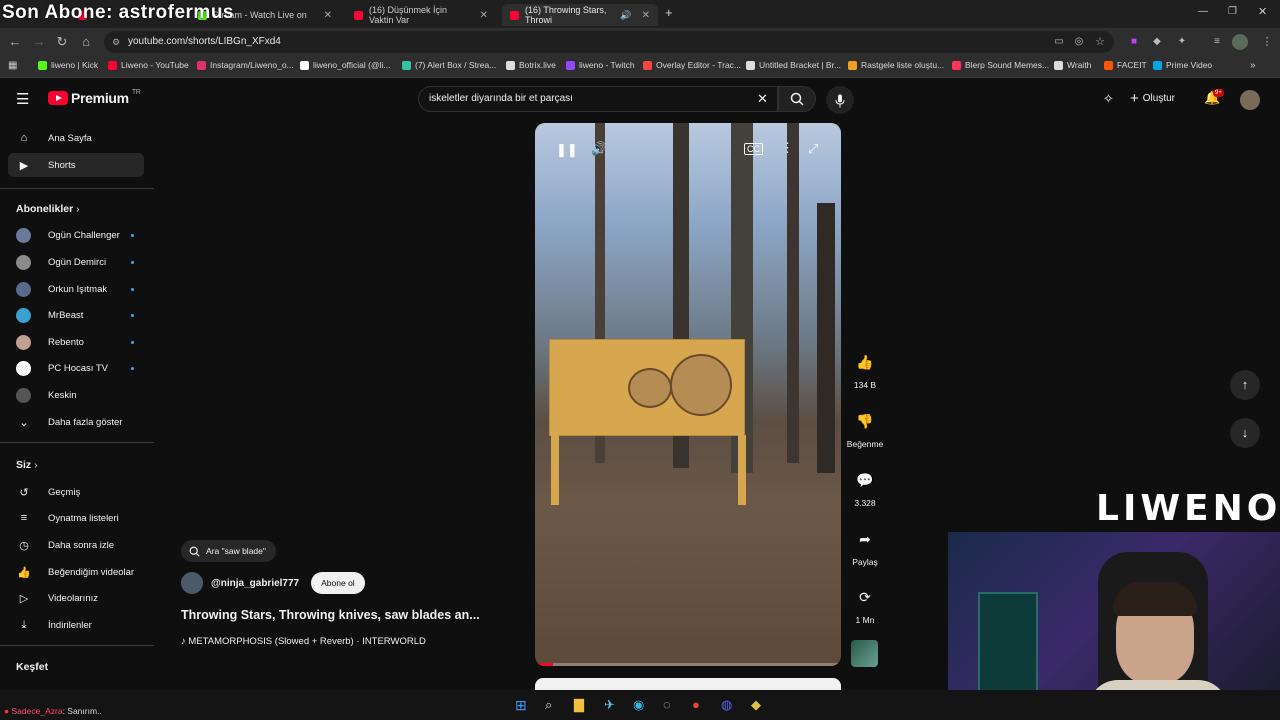 Image resolution: width=1280 pixels, height=720 pixels. Describe the element at coordinates (609, 705) in the screenshot. I see `steam-icon: ✈` at that location.